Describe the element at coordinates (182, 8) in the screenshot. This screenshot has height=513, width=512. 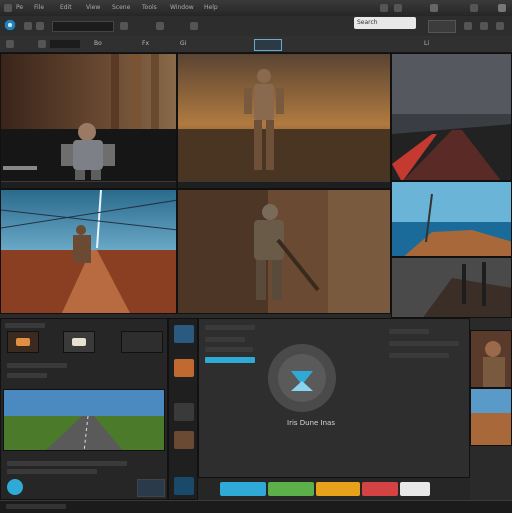
I see `menu-item-window: Window` at that location.